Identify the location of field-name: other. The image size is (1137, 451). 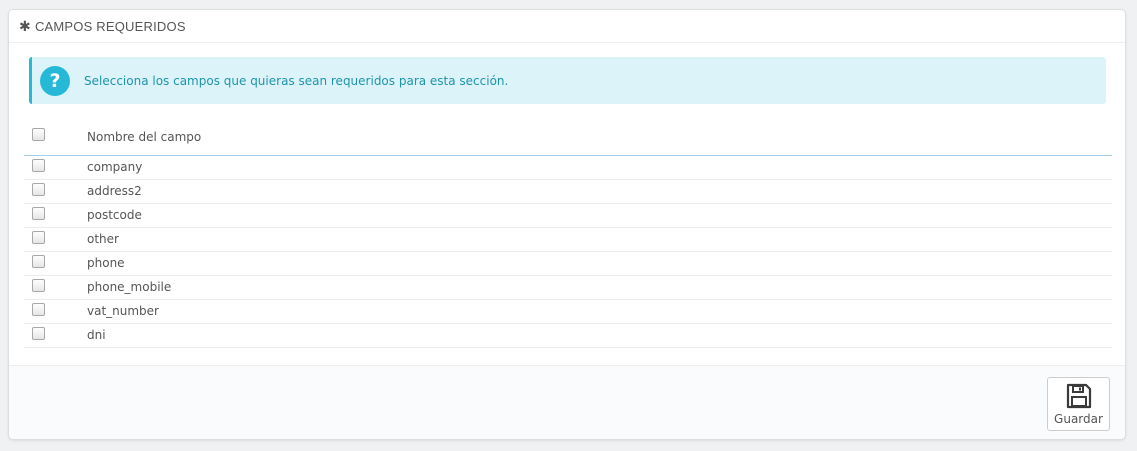
(103, 239).